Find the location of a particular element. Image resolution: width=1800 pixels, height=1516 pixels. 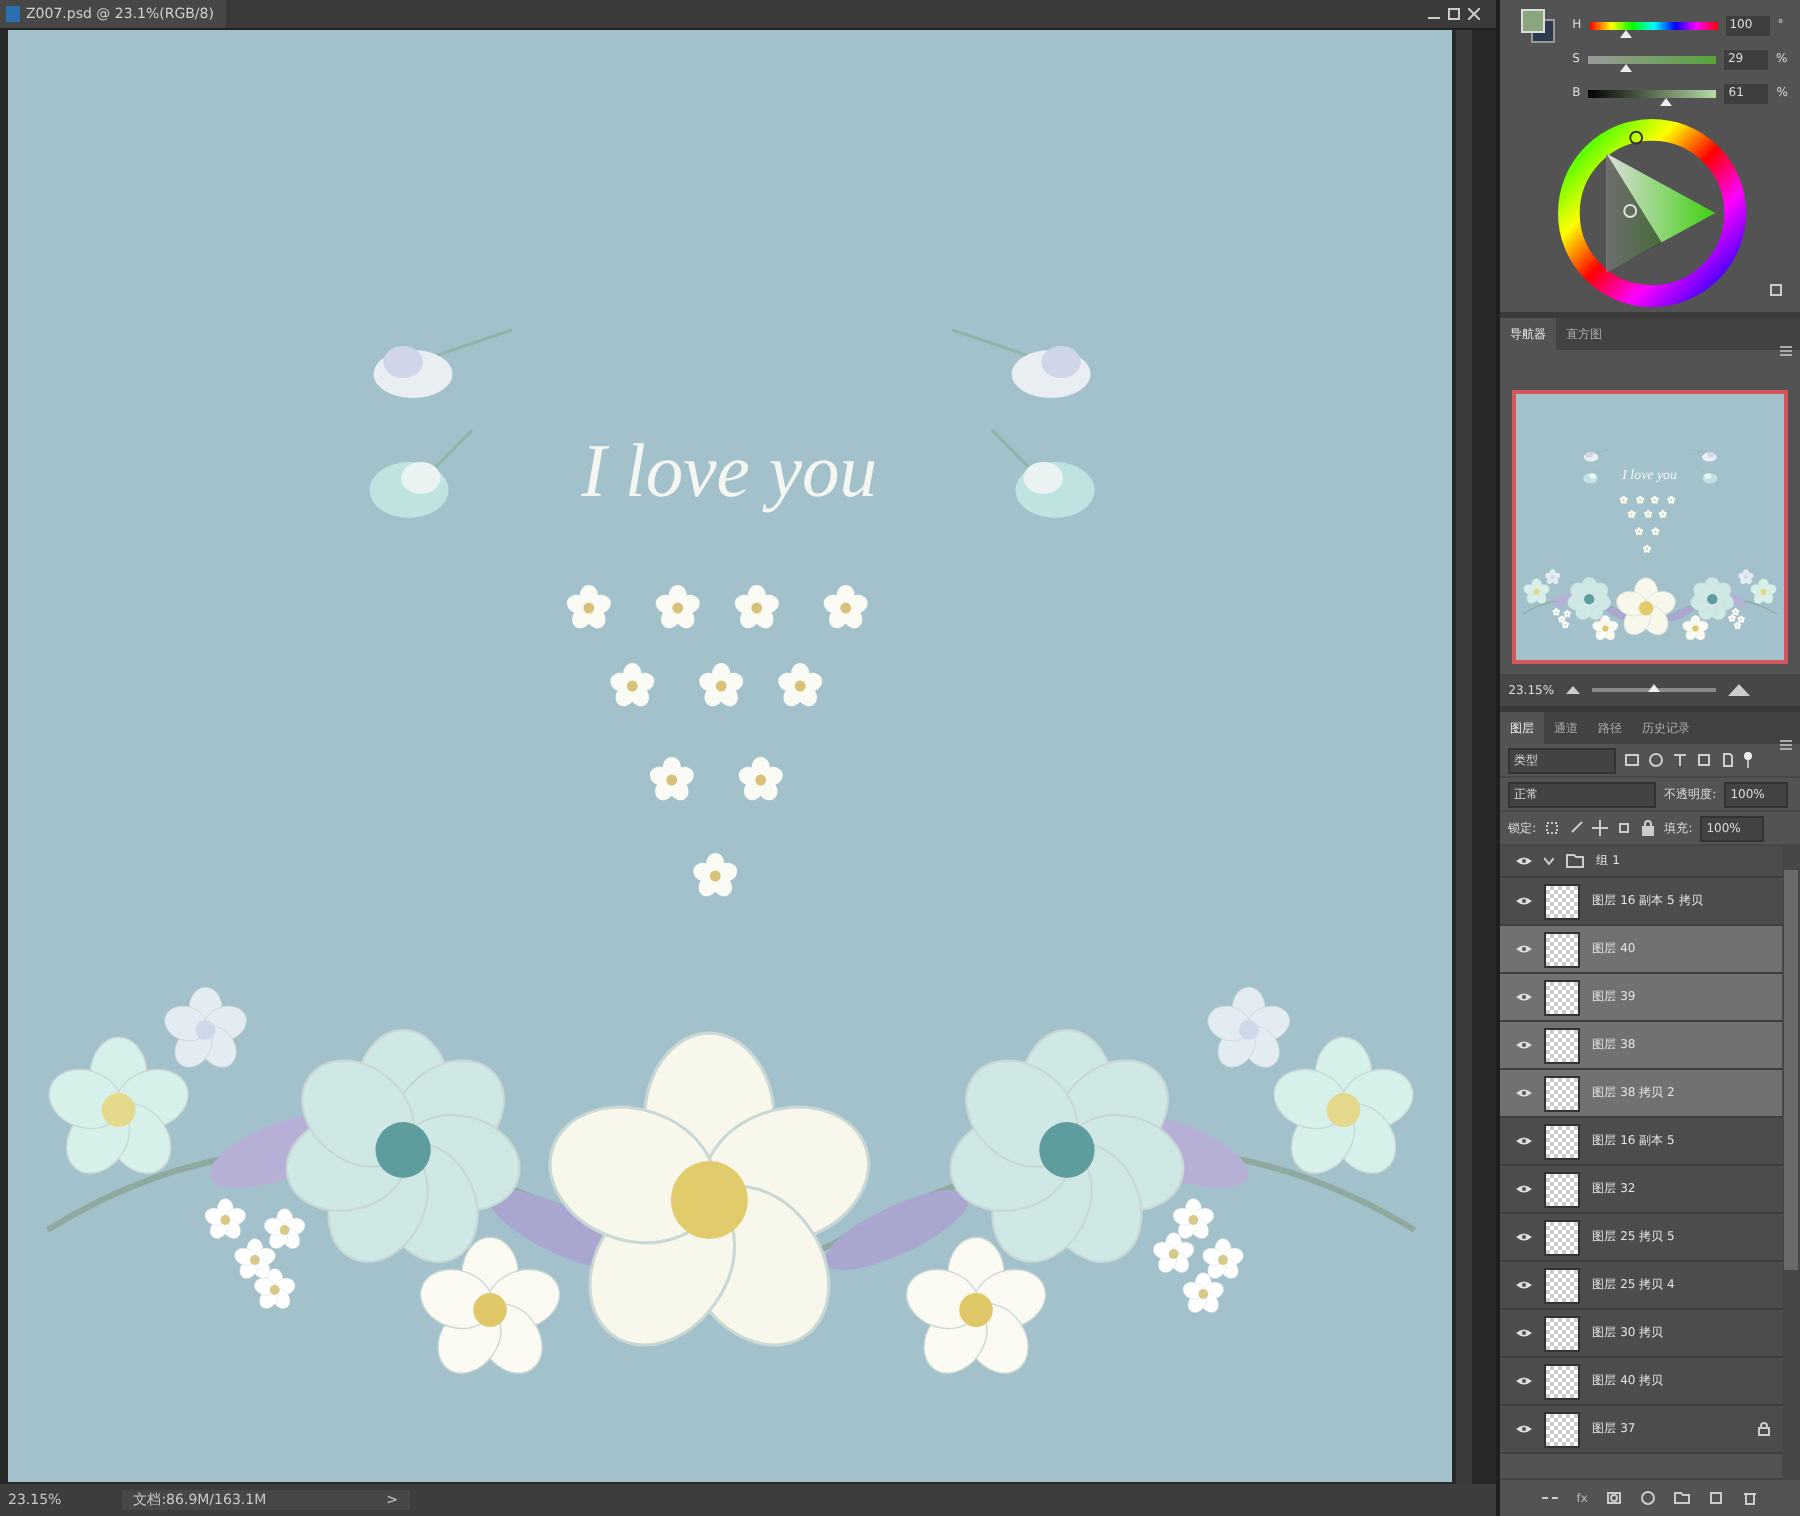

canvas-title-text: I love you is located at coordinates (729, 472).